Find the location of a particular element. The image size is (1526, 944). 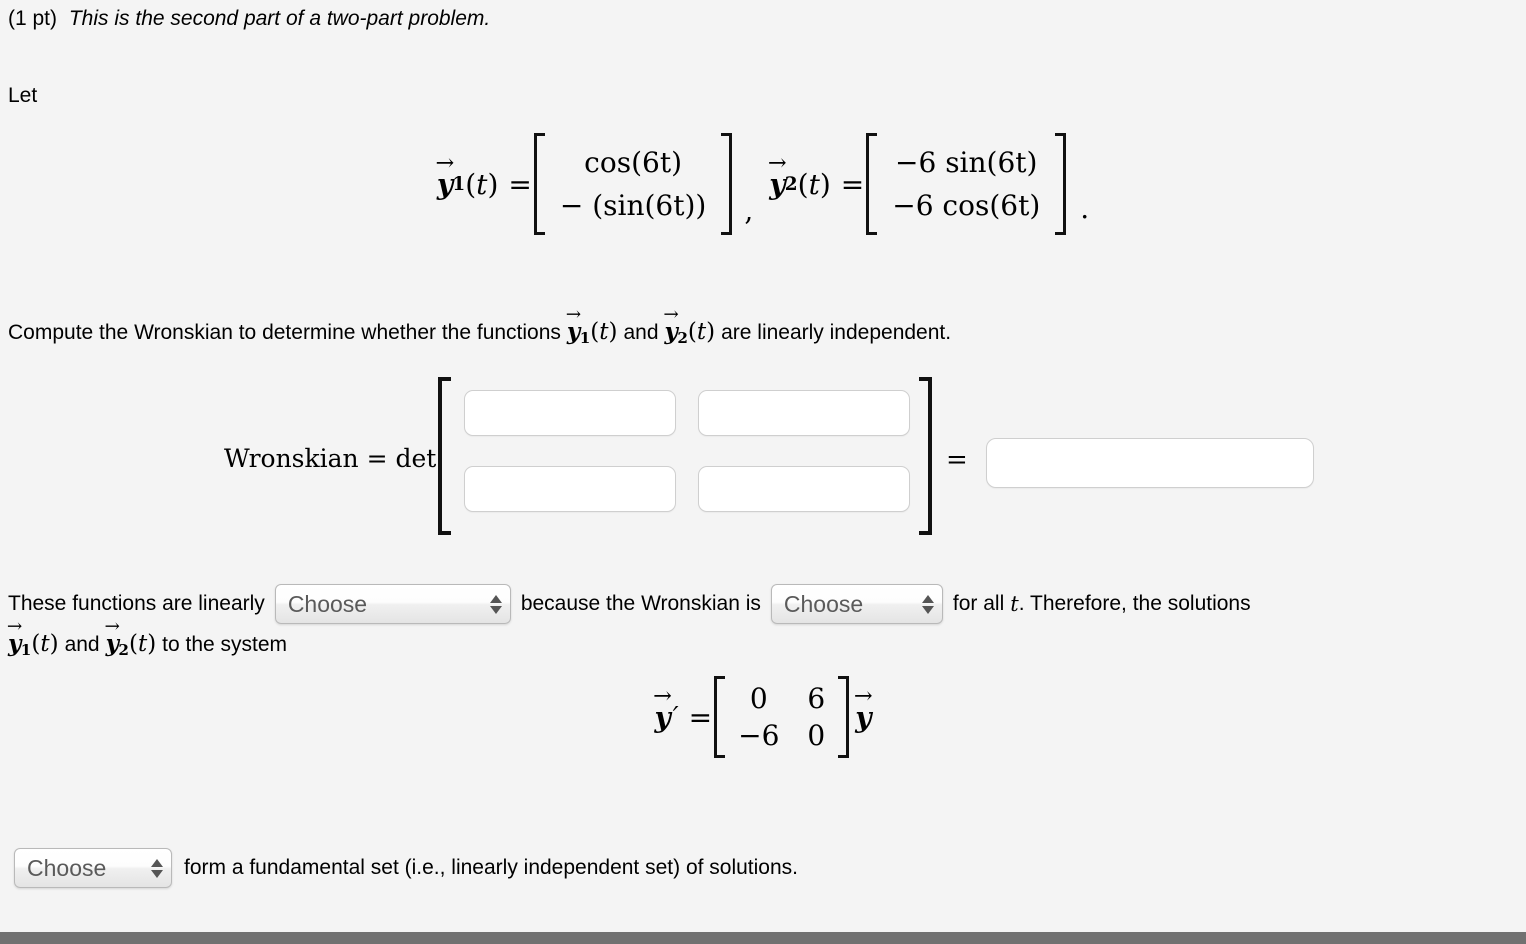

determinant-left-bracket is located at coordinates (442, 456).